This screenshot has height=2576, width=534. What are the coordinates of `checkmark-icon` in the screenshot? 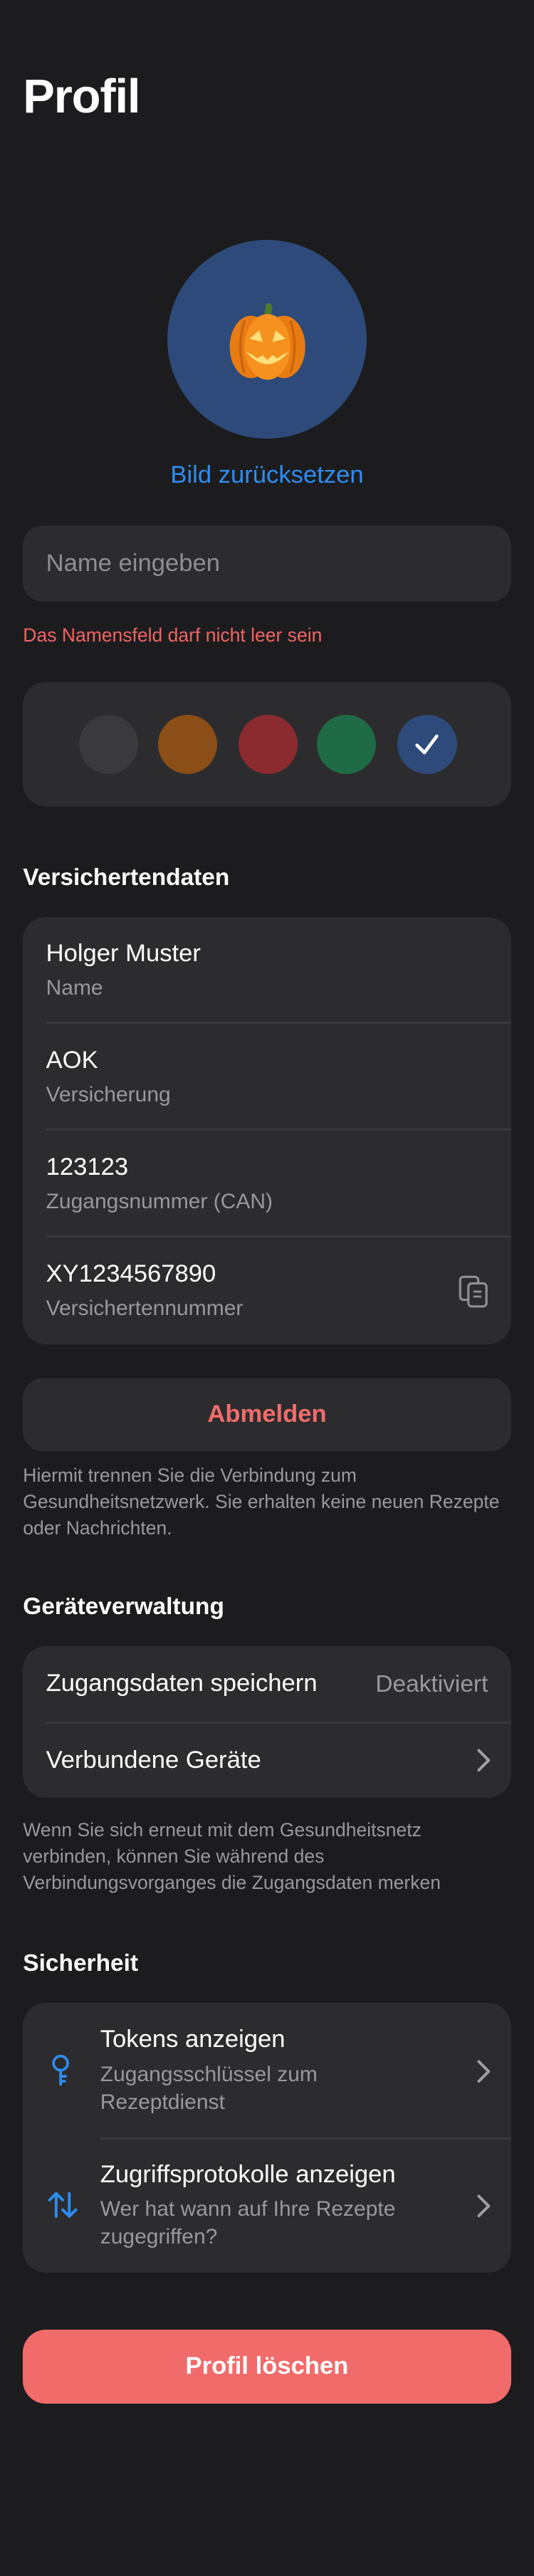 It's located at (427, 744).